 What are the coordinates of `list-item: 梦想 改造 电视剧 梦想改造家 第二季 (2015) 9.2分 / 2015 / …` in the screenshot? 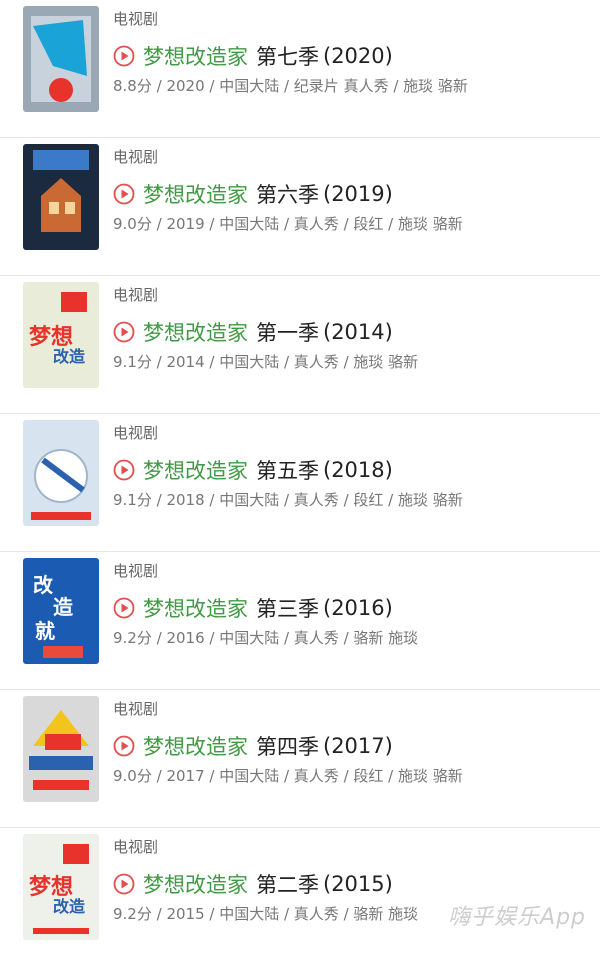 It's located at (300, 897).